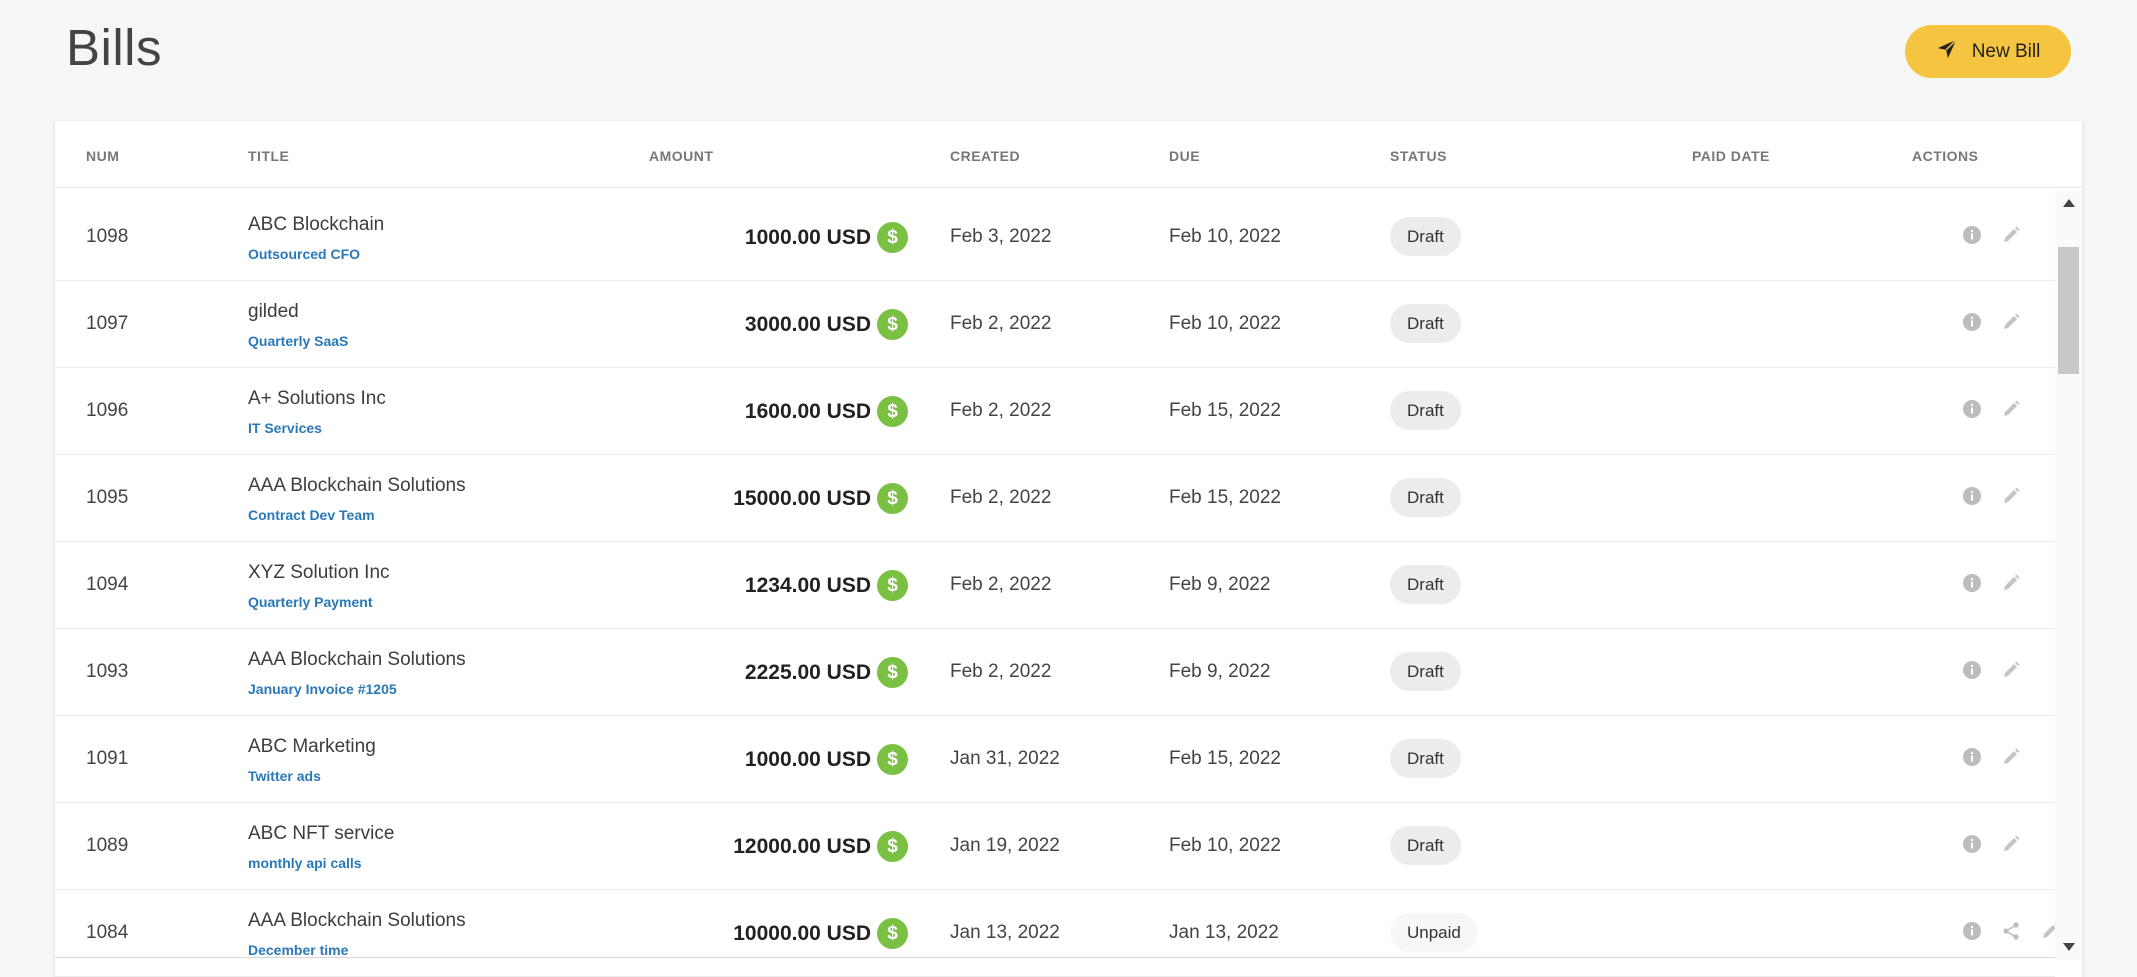  What do you see at coordinates (761, 759) in the screenshot?
I see `bill-amount: 1000.00 USD $` at bounding box center [761, 759].